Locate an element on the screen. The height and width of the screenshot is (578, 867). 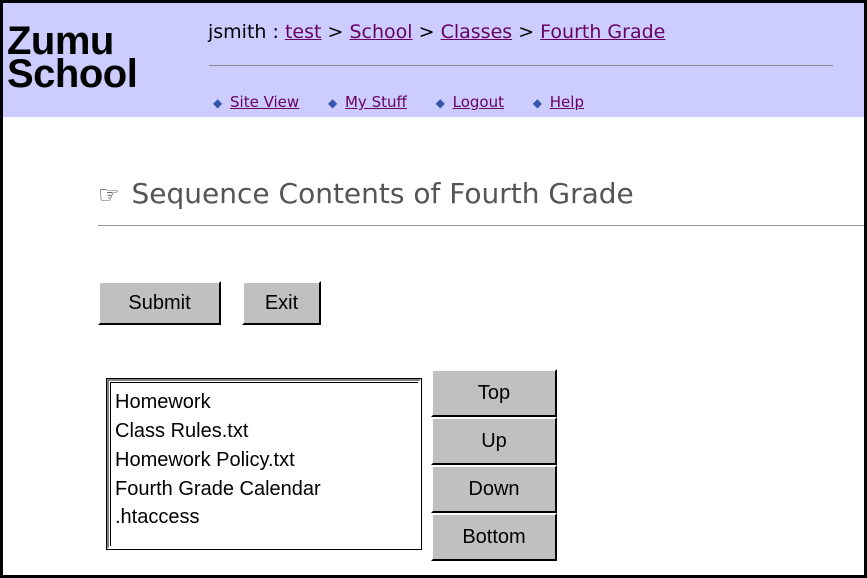
nav-item-my-stuff: ◆ My Stuff is located at coordinates (370, 102).